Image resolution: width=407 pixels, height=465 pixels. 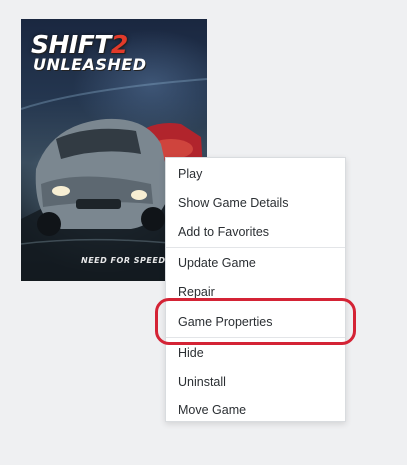 What do you see at coordinates (202, 382) in the screenshot?
I see `menu-item-uninstall: Uninstall` at bounding box center [202, 382].